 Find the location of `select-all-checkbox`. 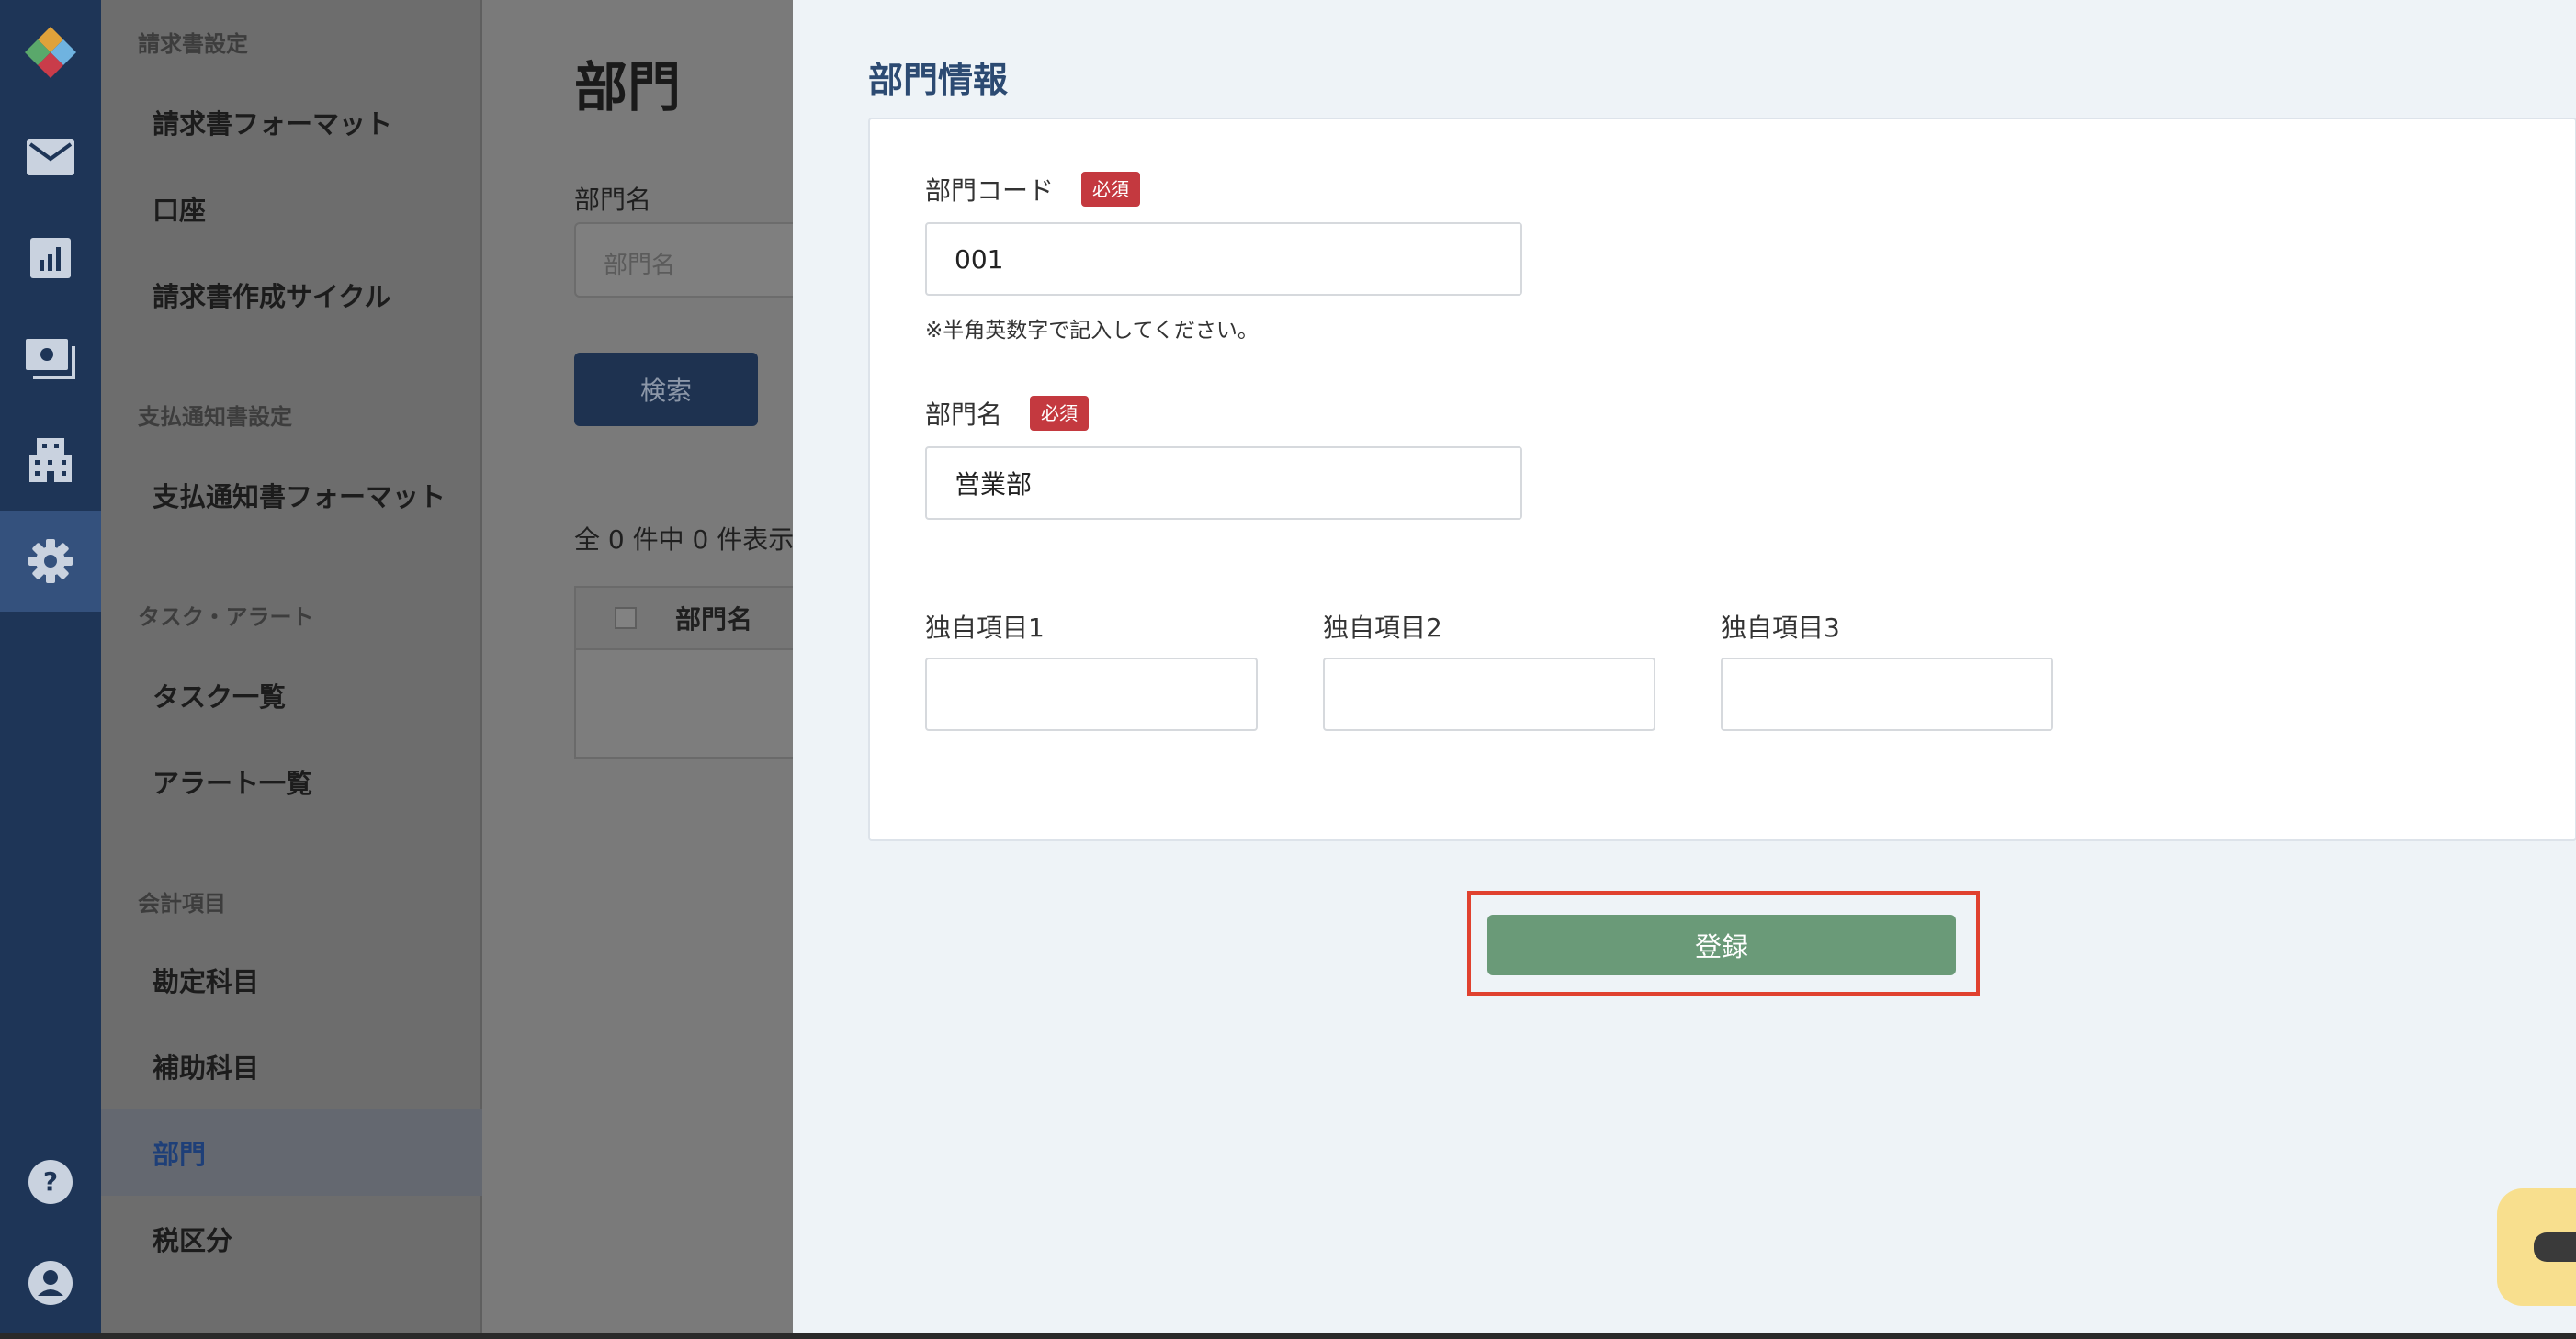

select-all-checkbox is located at coordinates (626, 618).